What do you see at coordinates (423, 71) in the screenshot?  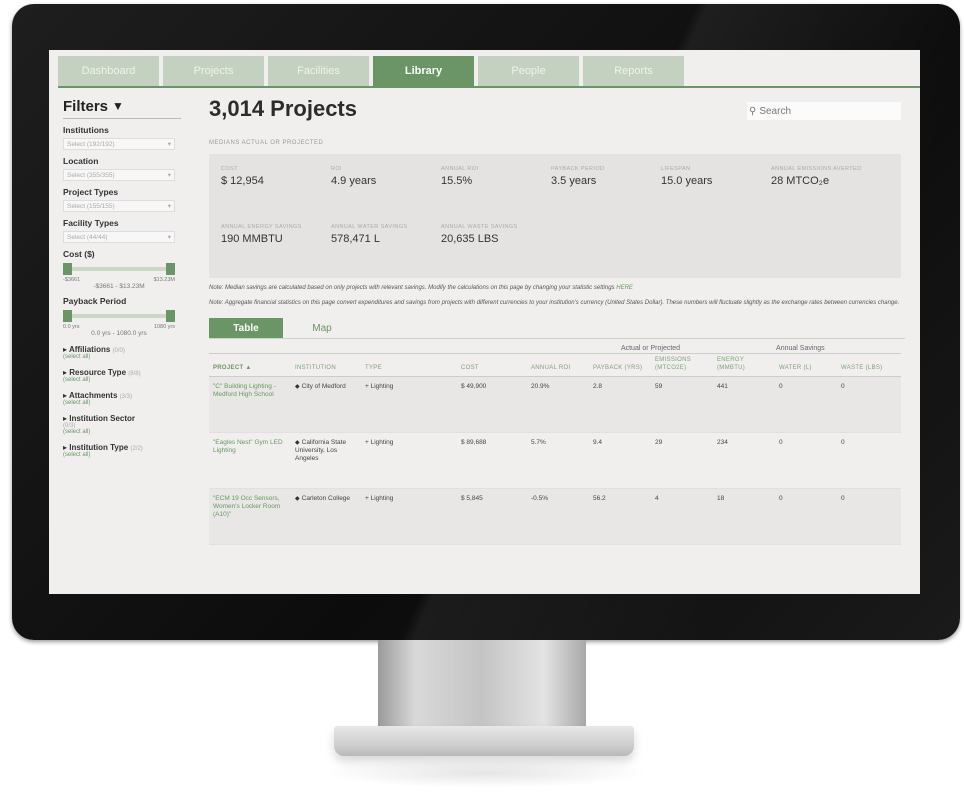 I see `tab-library: Library` at bounding box center [423, 71].